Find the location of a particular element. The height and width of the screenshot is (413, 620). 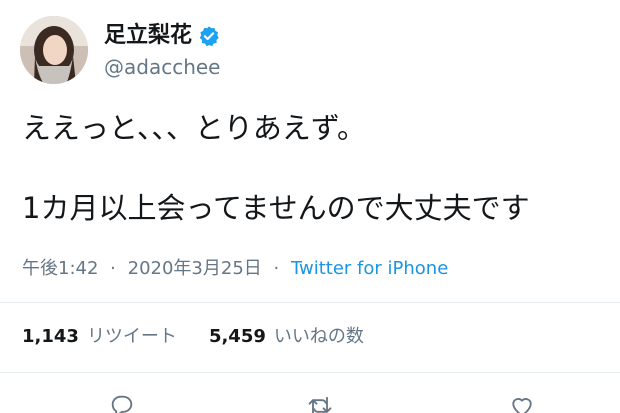

tweet-text-line-2: 1カ月以上会ってませんので大丈夫です is located at coordinates (276, 208).